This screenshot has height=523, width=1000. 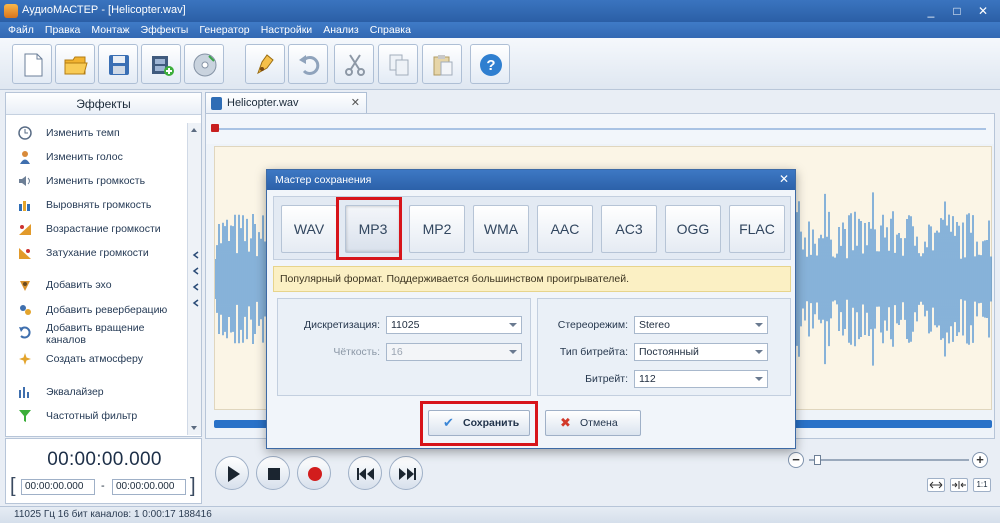 I want to click on zoom-selection-button, so click(x=959, y=485).